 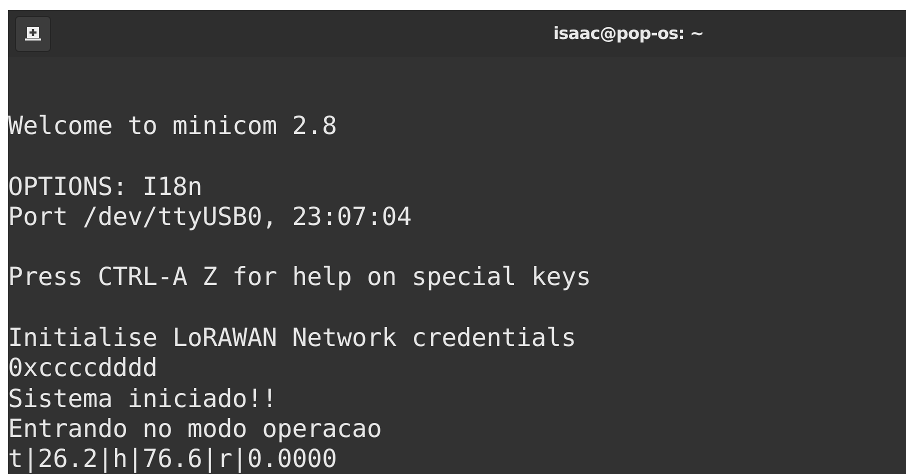 What do you see at coordinates (143, 399) in the screenshot?
I see `terminal-line: Sistema iniciado!!` at bounding box center [143, 399].